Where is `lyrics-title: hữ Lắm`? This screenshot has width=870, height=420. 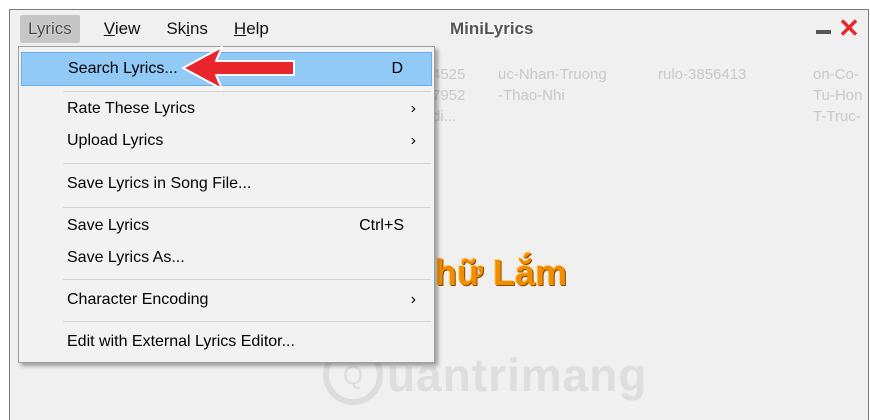
lyrics-title: hữ Lắm is located at coordinates (501, 272).